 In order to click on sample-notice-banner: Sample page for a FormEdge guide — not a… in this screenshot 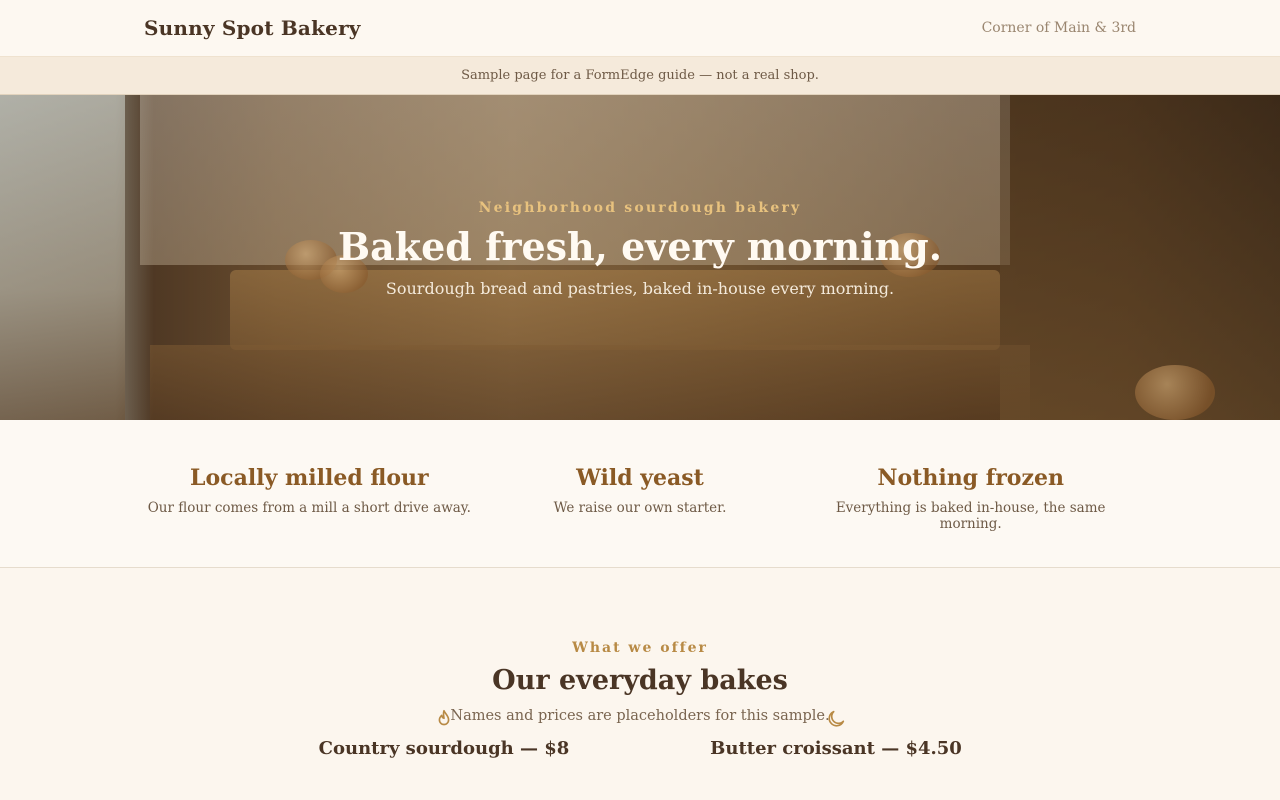, I will do `click(640, 75)`.